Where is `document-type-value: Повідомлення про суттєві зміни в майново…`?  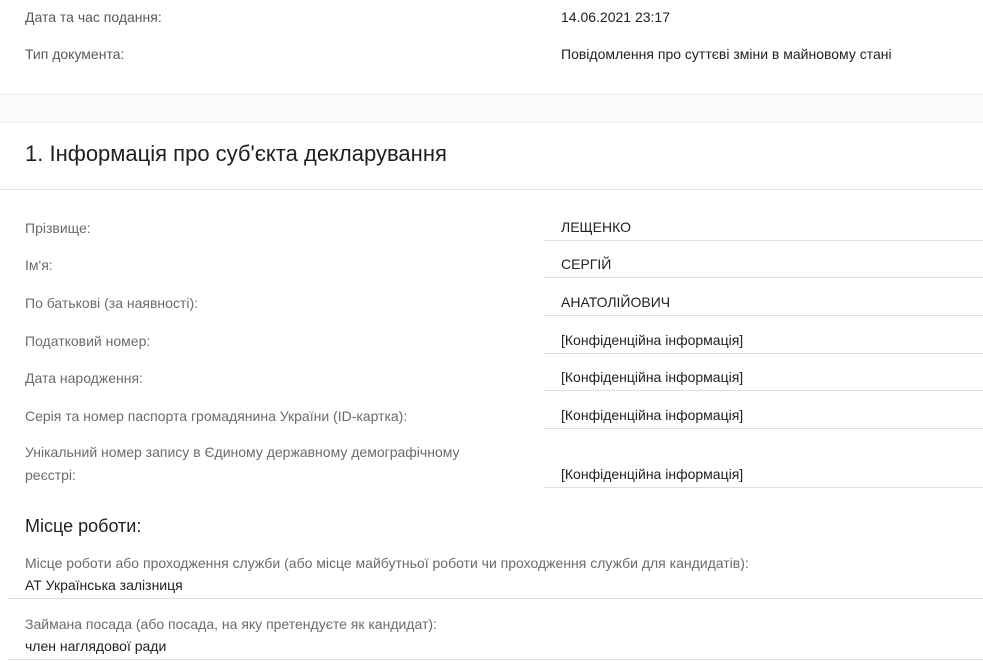 document-type-value: Повідомлення про суттєві зміни в майново… is located at coordinates (726, 54).